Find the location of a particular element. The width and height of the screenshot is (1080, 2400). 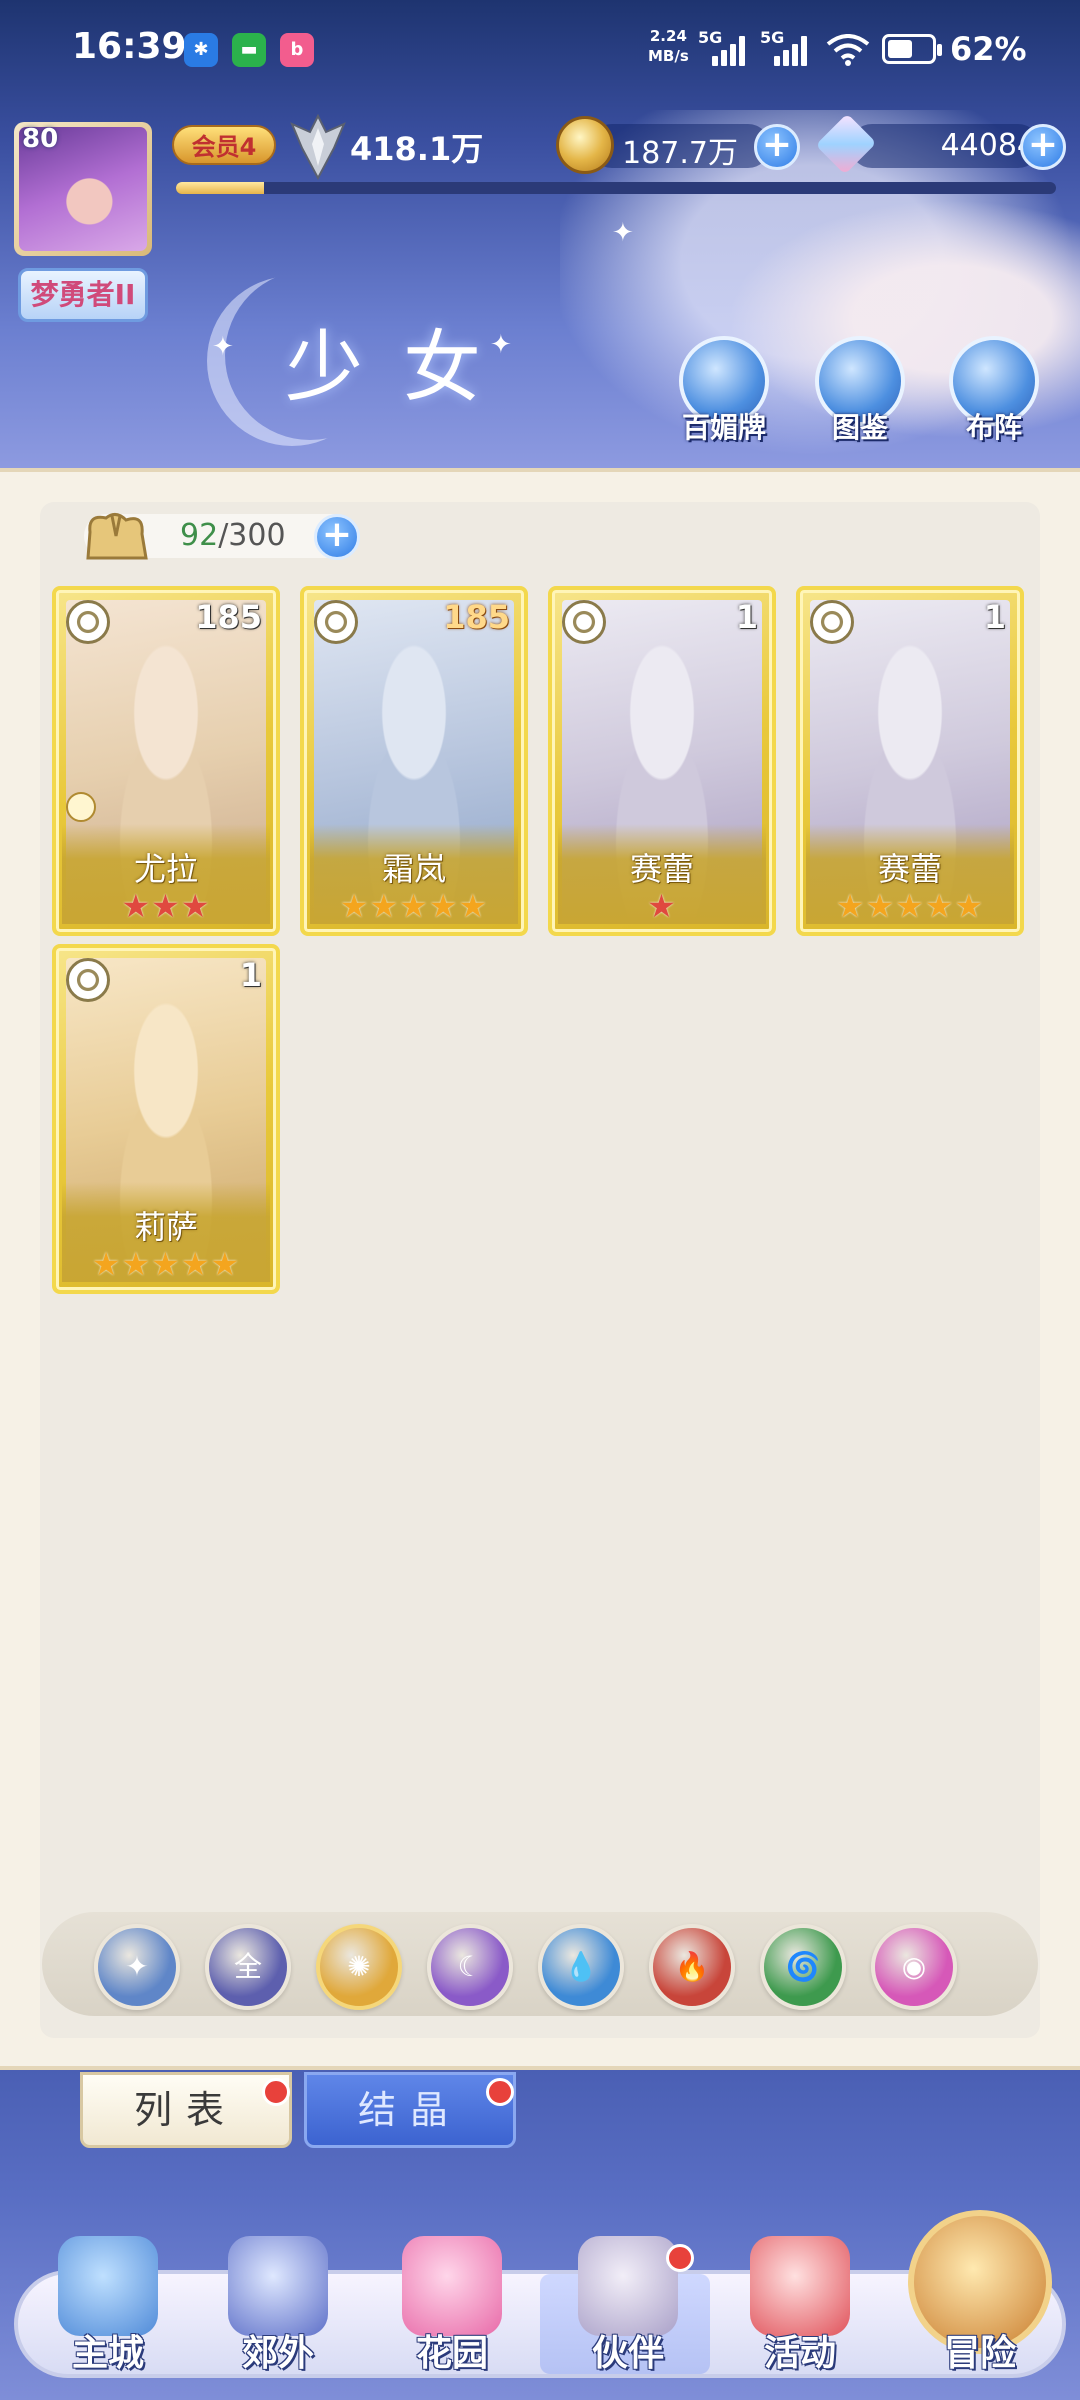

capacity-text: 92/300 is located at coordinates (233, 535).